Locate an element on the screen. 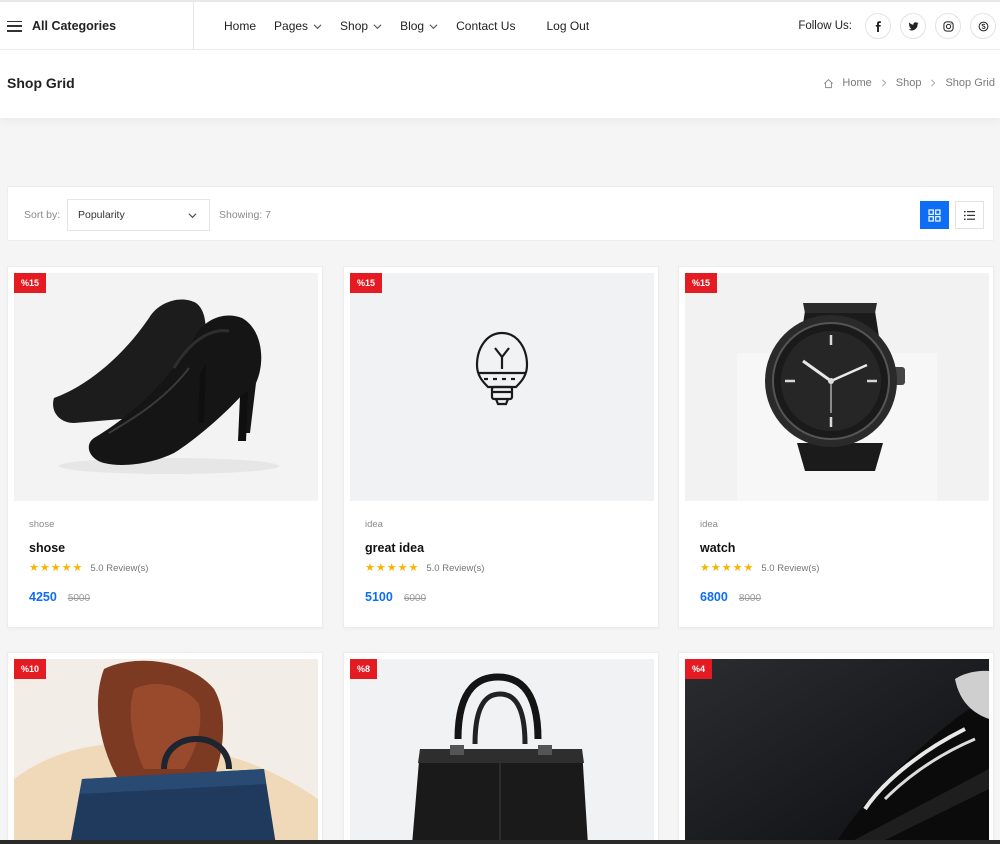 The width and height of the screenshot is (1000, 844). social-links: Follow Us: is located at coordinates (897, 26).